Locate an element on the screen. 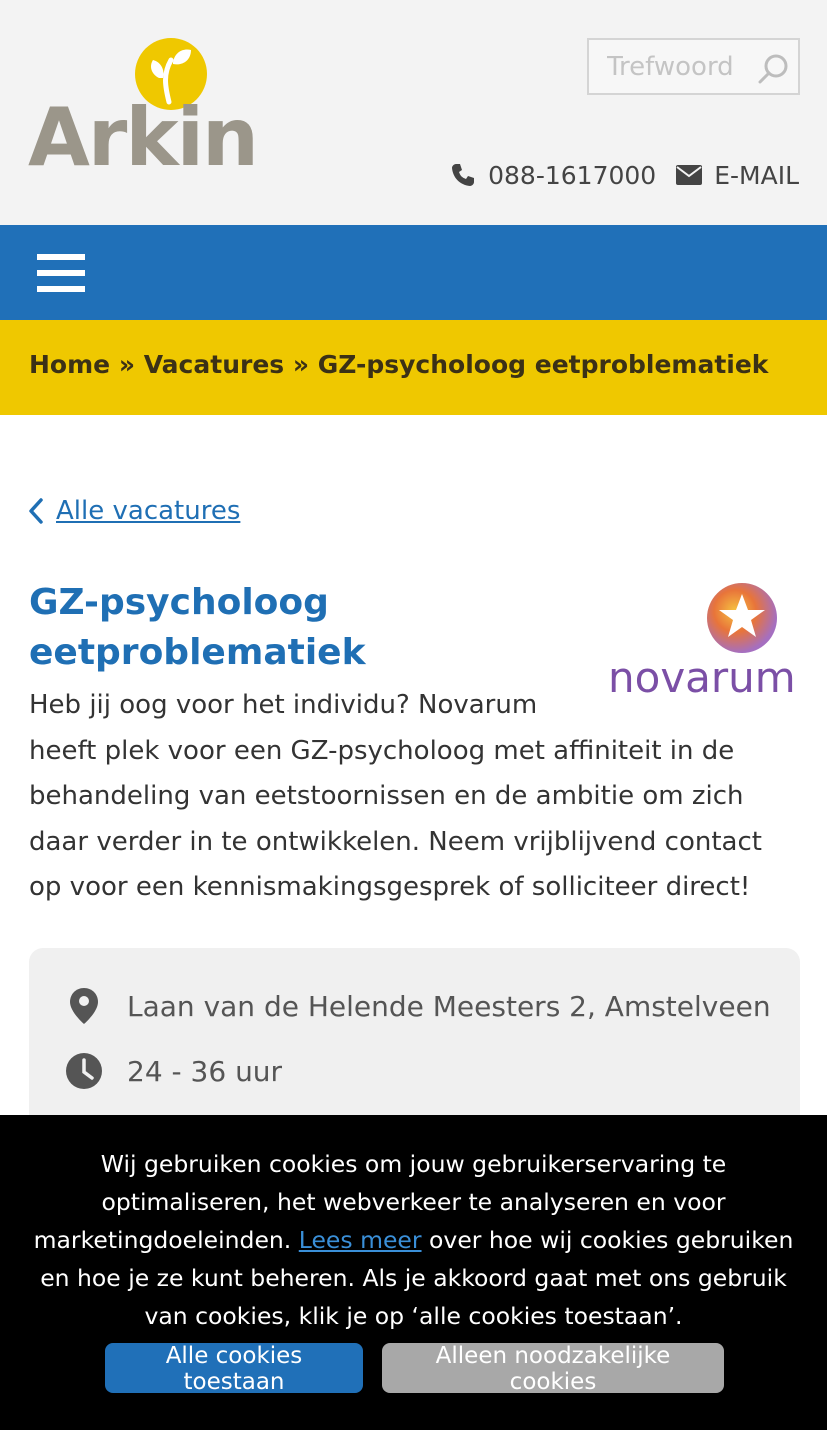 The image size is (827, 1430). logo-wordmark: Arkin is located at coordinates (143, 137).